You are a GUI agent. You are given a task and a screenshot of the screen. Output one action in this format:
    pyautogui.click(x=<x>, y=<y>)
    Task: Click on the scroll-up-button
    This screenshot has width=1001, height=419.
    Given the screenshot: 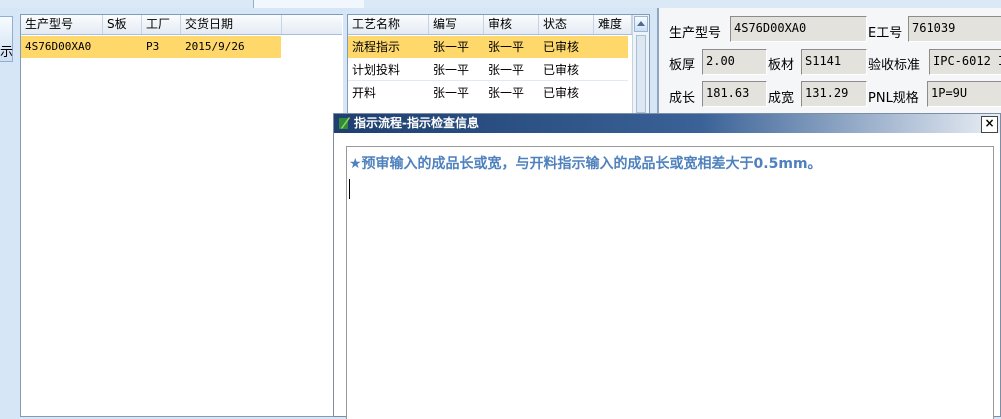 What is the action you would take?
    pyautogui.click(x=641, y=24)
    